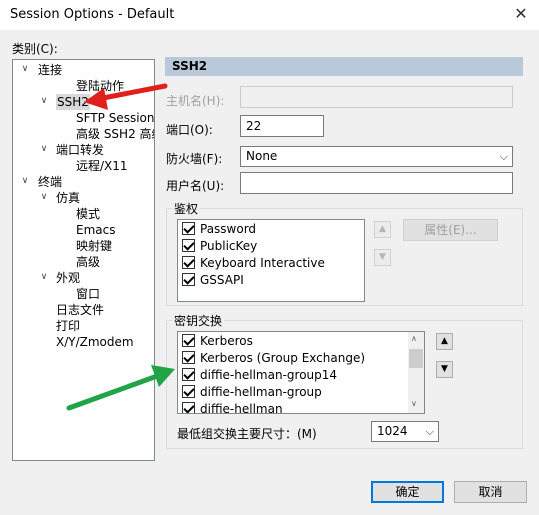 This screenshot has height=515, width=539. Describe the element at coordinates (247, 434) in the screenshot. I see `min-group-size-label: 最低组交换主要尺寸：(M)` at that location.